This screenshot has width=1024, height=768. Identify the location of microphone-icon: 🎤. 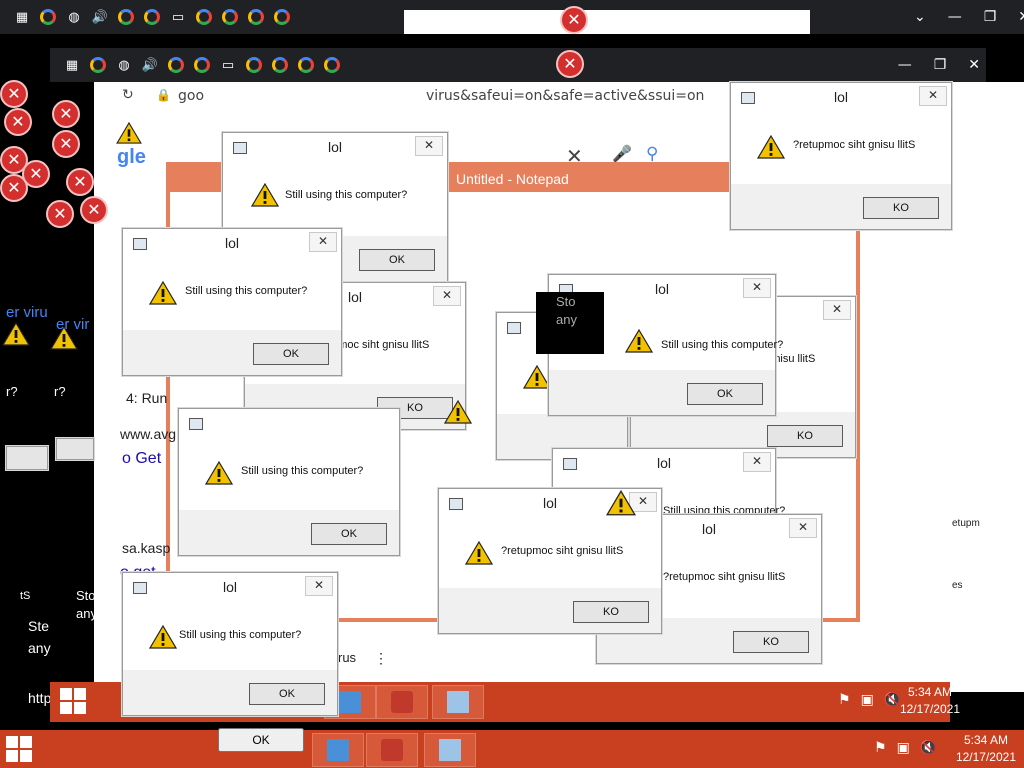
(622, 153).